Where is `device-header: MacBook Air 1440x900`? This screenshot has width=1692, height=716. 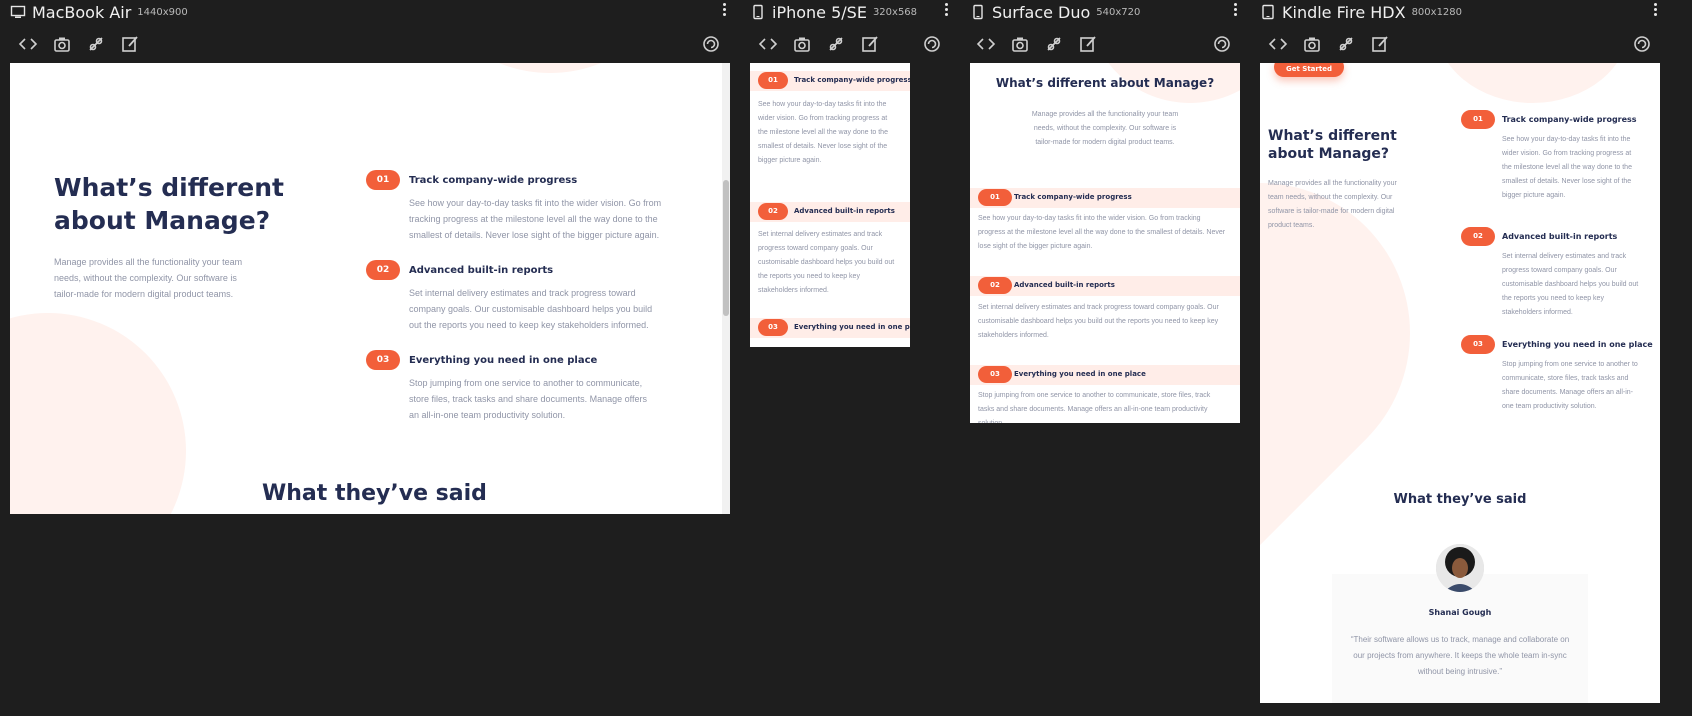
device-header: MacBook Air 1440x900 is located at coordinates (99, 12).